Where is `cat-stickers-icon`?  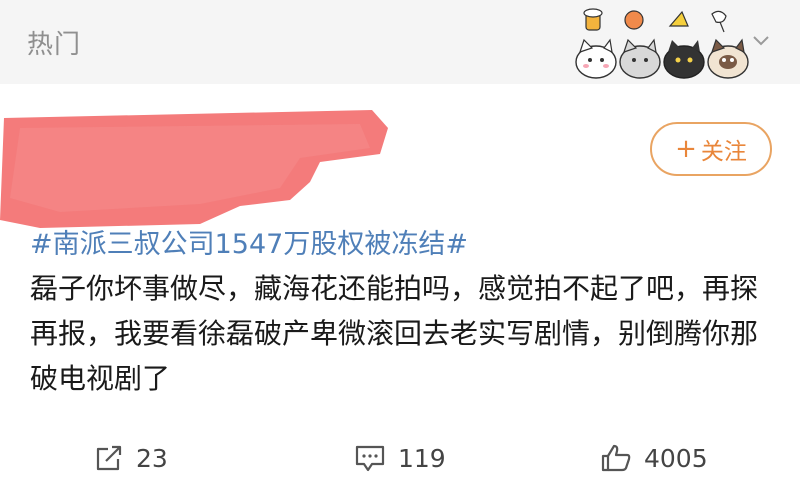
cat-stickers-icon is located at coordinates (662, 43).